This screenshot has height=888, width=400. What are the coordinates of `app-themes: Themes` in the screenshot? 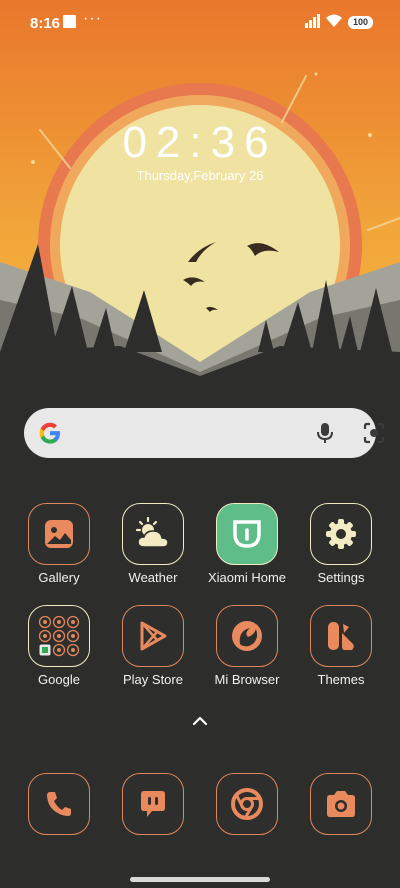 It's located at (341, 655).